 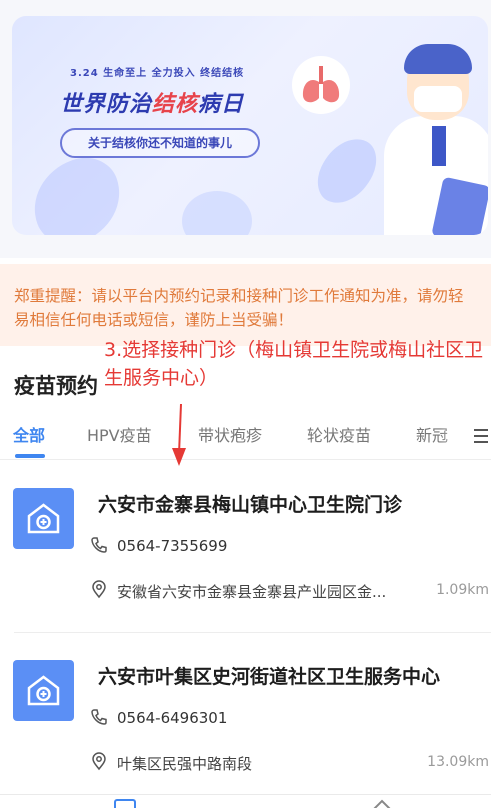 I want to click on tab-rotavirus: 轮状疫苗, so click(x=339, y=434).